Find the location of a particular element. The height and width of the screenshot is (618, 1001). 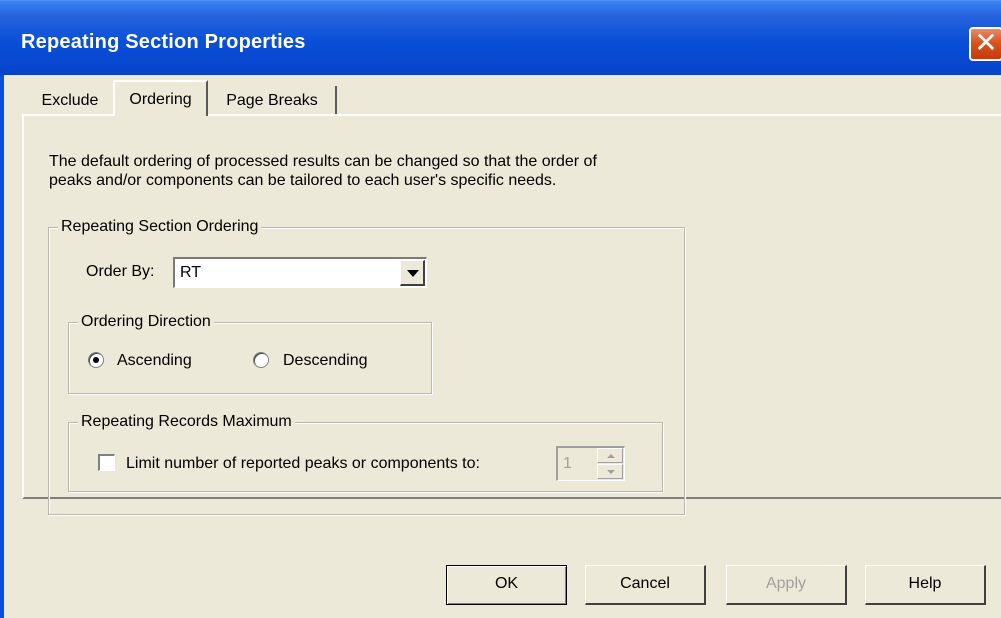

ascending-radio is located at coordinates (96, 360).